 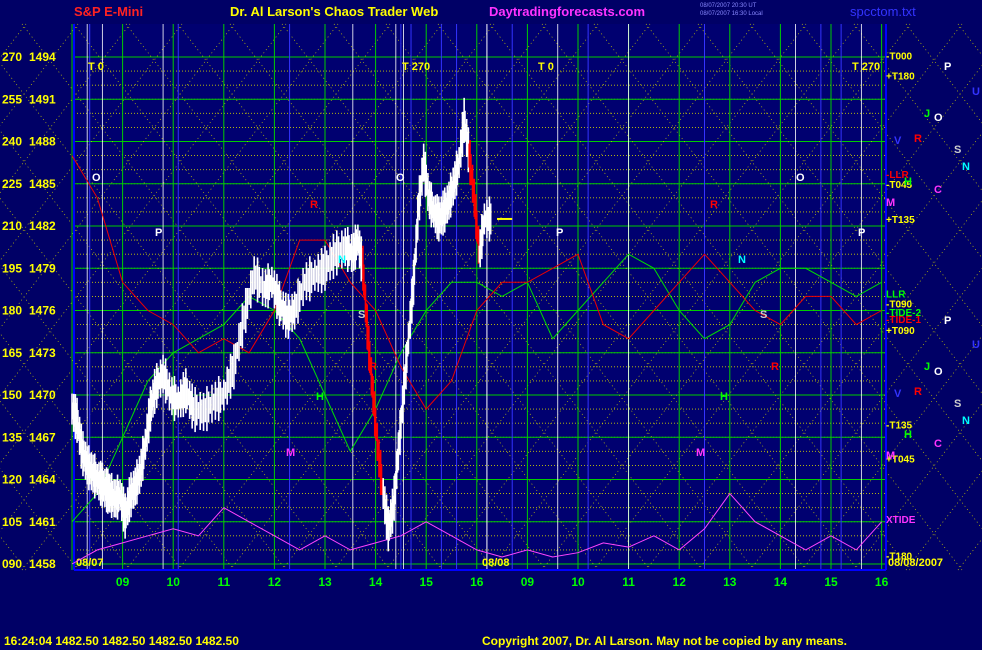 I want to click on chart-marker: T 270, so click(x=416, y=67).